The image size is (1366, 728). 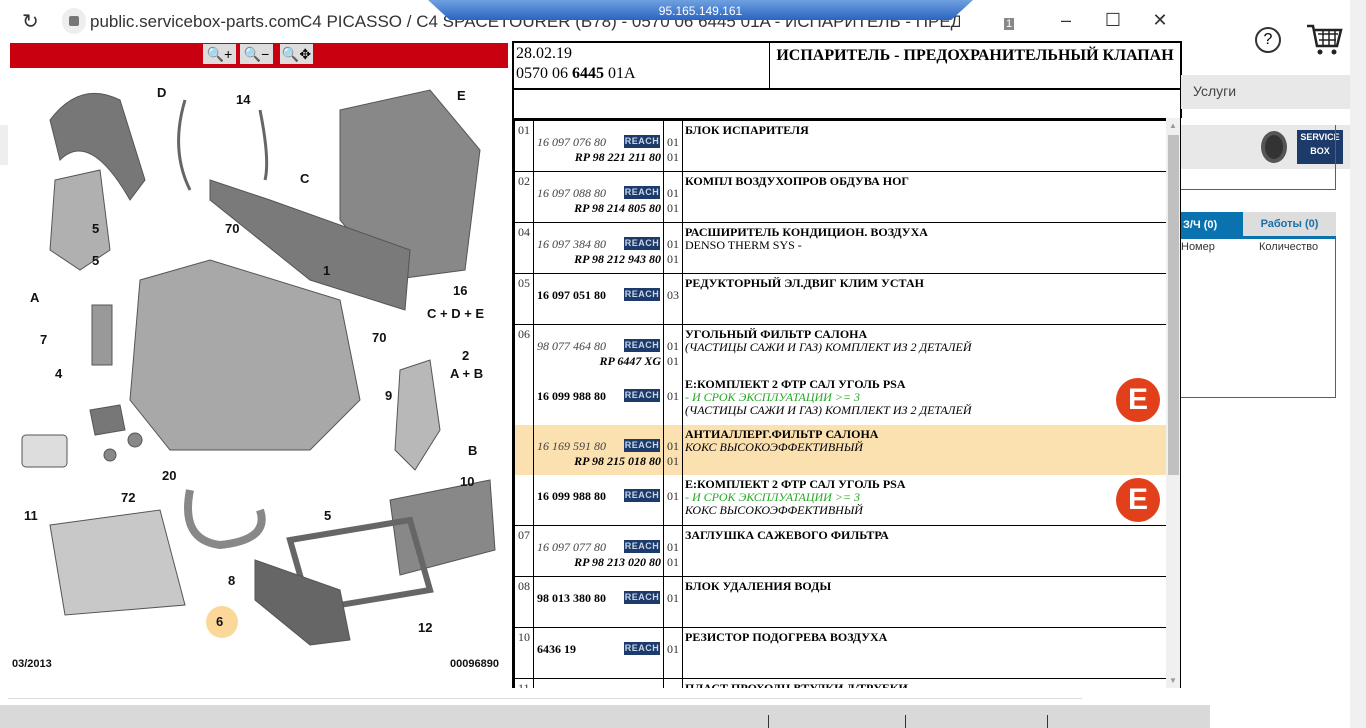 What do you see at coordinates (1258, 157) in the screenshot?
I see `info-box` at bounding box center [1258, 157].